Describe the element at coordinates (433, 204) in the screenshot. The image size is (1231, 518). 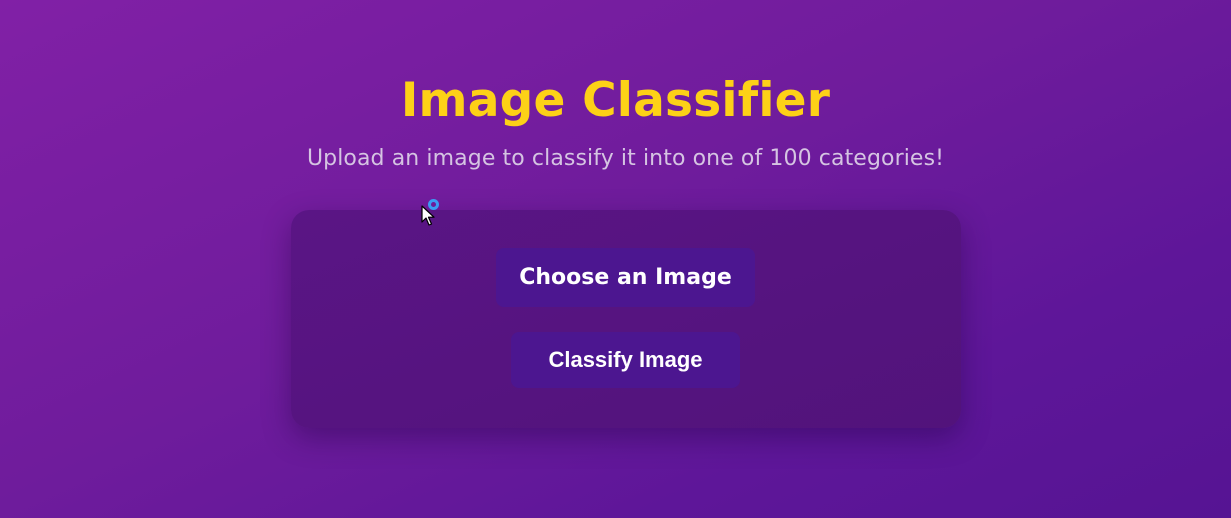
I see `loading-ring-icon` at that location.